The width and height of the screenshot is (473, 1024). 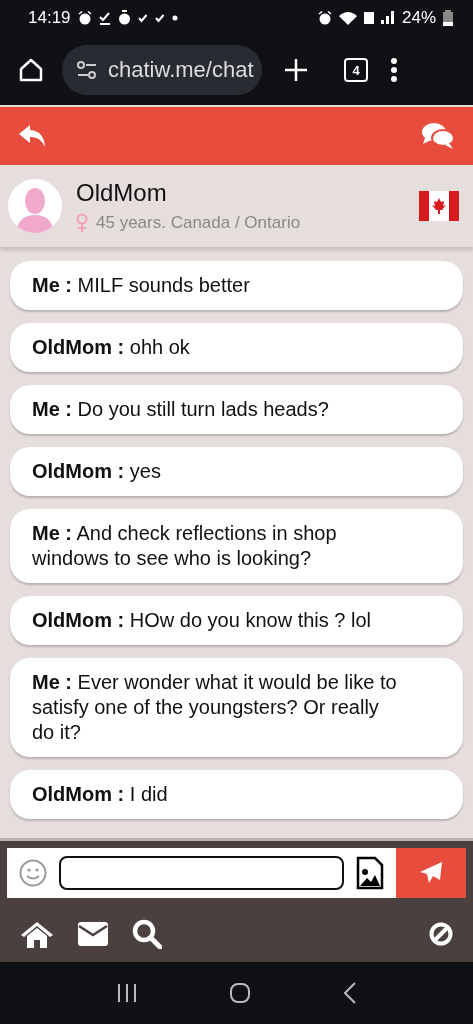 I want to click on profile-details: 45 years. Canada / Ontario, so click(x=198, y=223).